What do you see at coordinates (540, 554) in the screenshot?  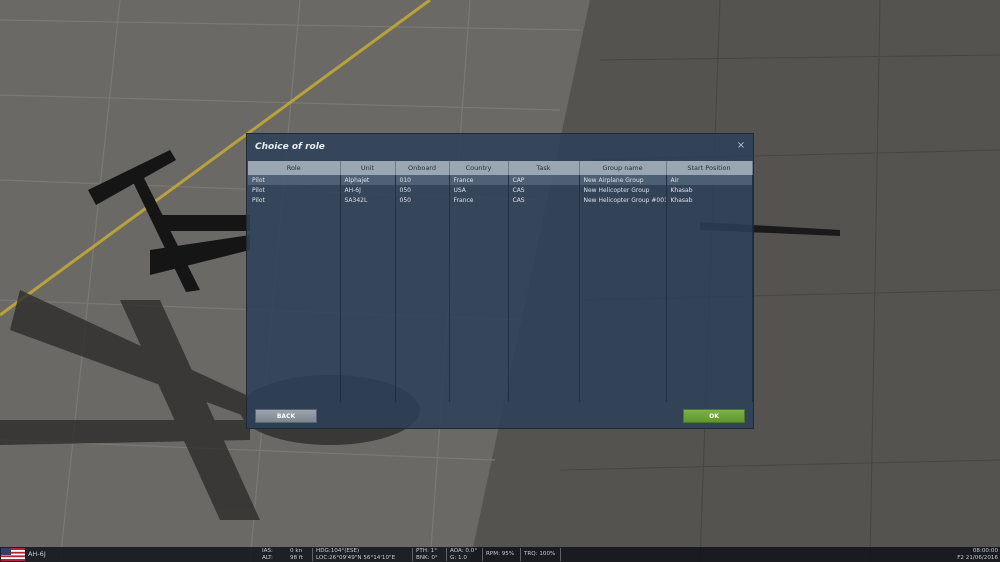 I see `torque-readout: TRQ: 100%` at bounding box center [540, 554].